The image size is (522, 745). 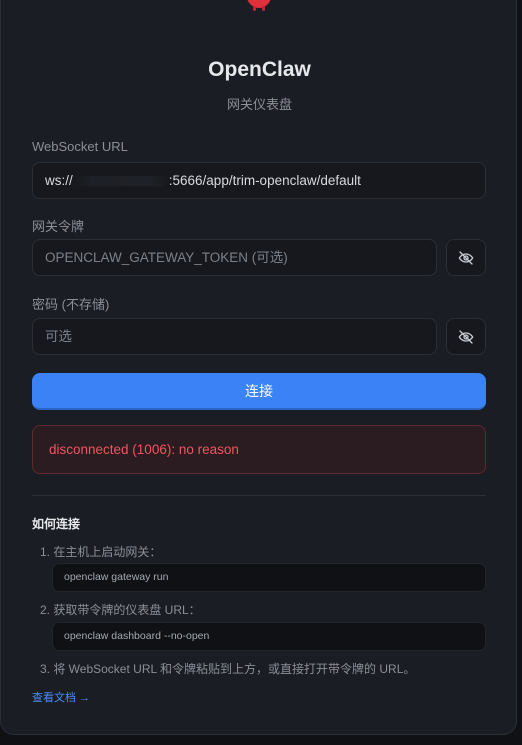 What do you see at coordinates (264, 180) in the screenshot?
I see `ws-url-suffix: :5666/app/trim-openclaw/default` at bounding box center [264, 180].